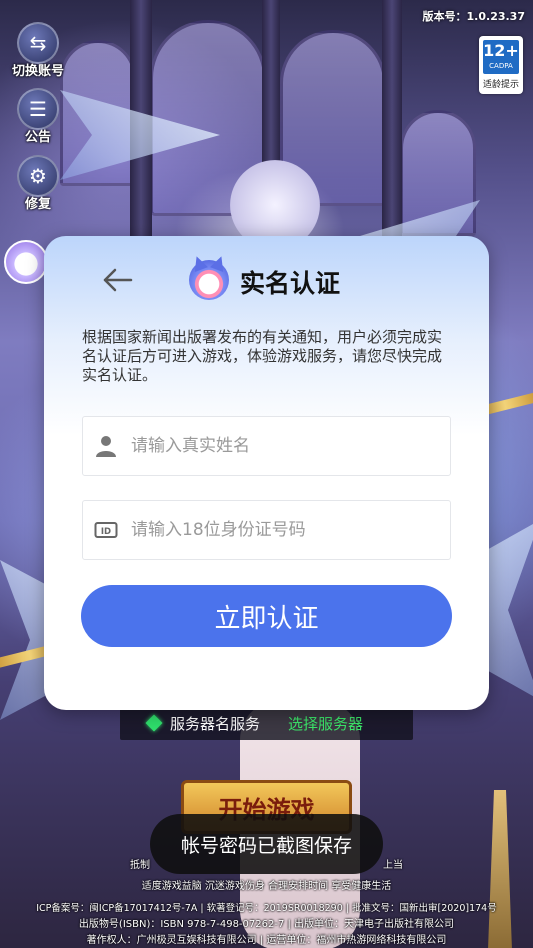 Image resolution: width=533 pixels, height=948 pixels. I want to click on age-rating-org: CADPA, so click(501, 66).